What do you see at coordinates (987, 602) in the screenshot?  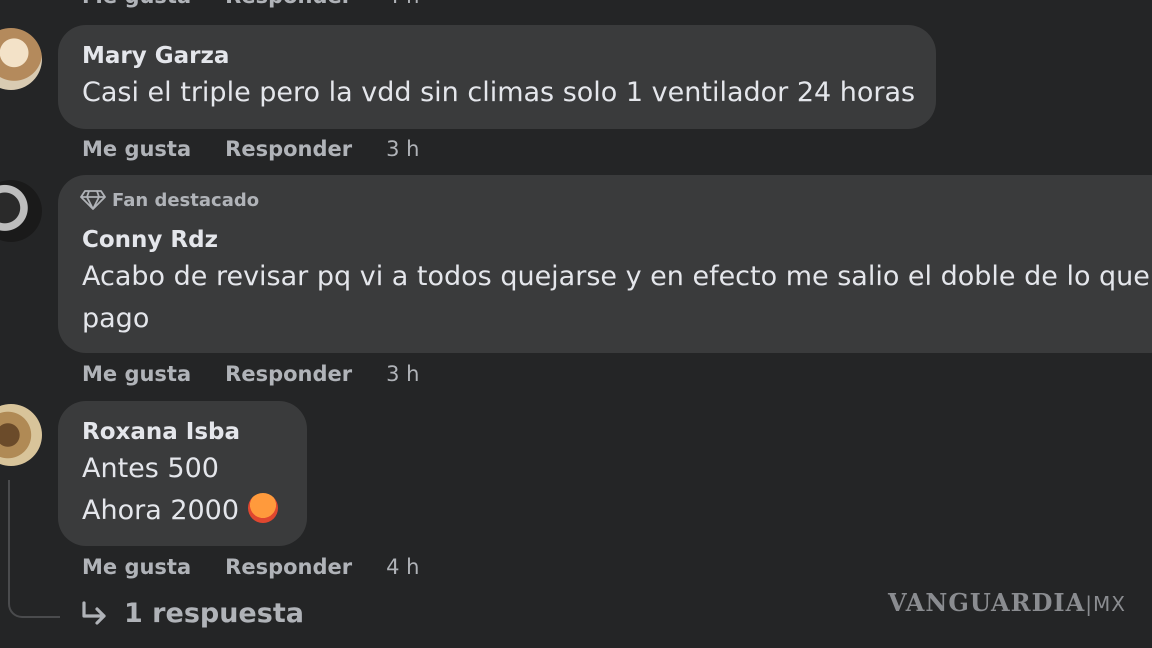 I see `watermark-brand: VANGUARDIA` at bounding box center [987, 602].